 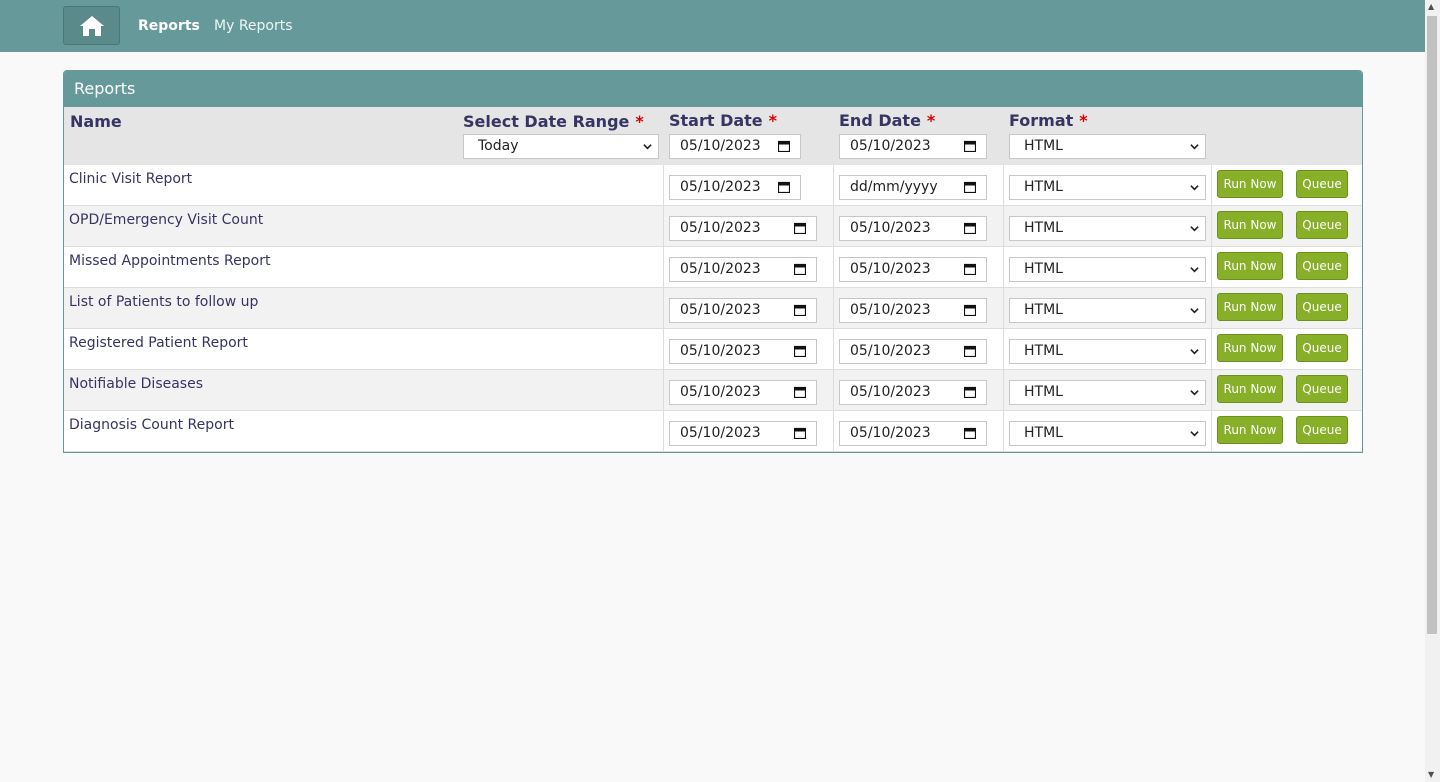 What do you see at coordinates (1107, 146) in the screenshot?
I see `header-format-select: HTML` at bounding box center [1107, 146].